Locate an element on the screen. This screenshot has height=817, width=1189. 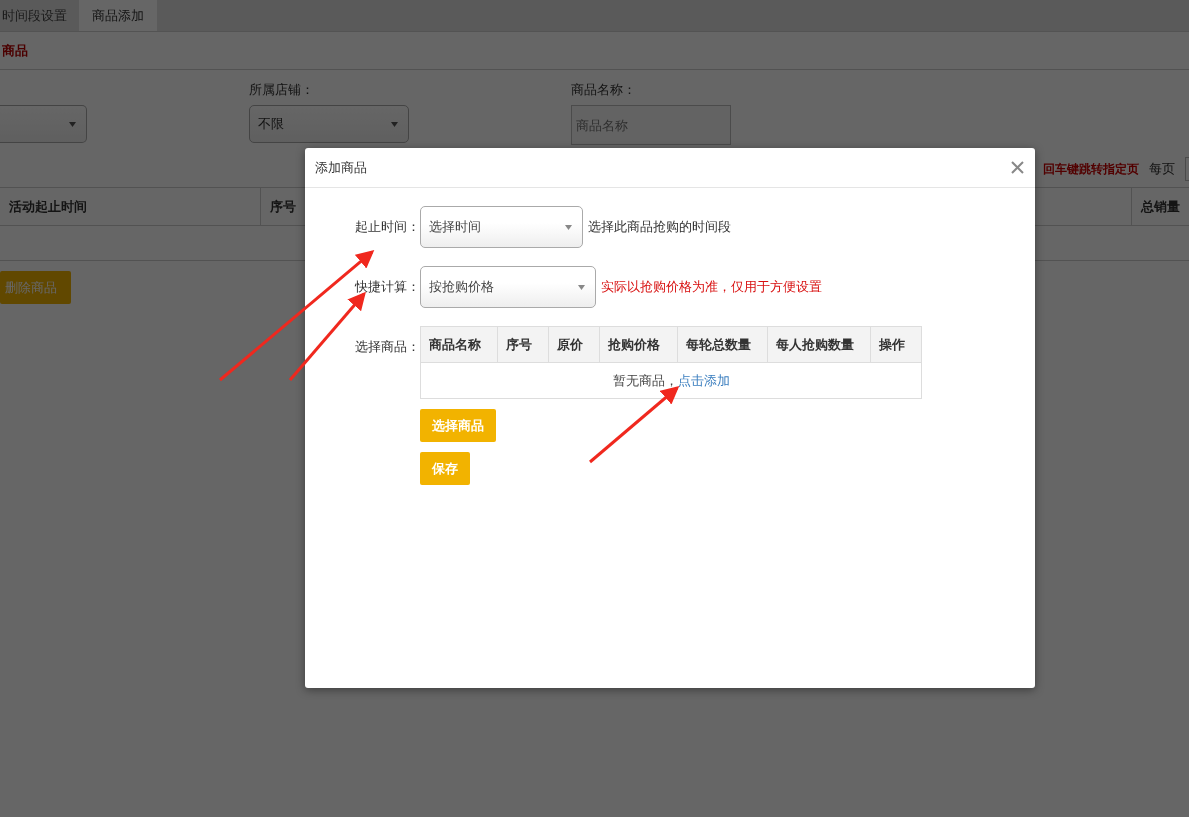
field-label: 起止时间： is located at coordinates (387, 227).